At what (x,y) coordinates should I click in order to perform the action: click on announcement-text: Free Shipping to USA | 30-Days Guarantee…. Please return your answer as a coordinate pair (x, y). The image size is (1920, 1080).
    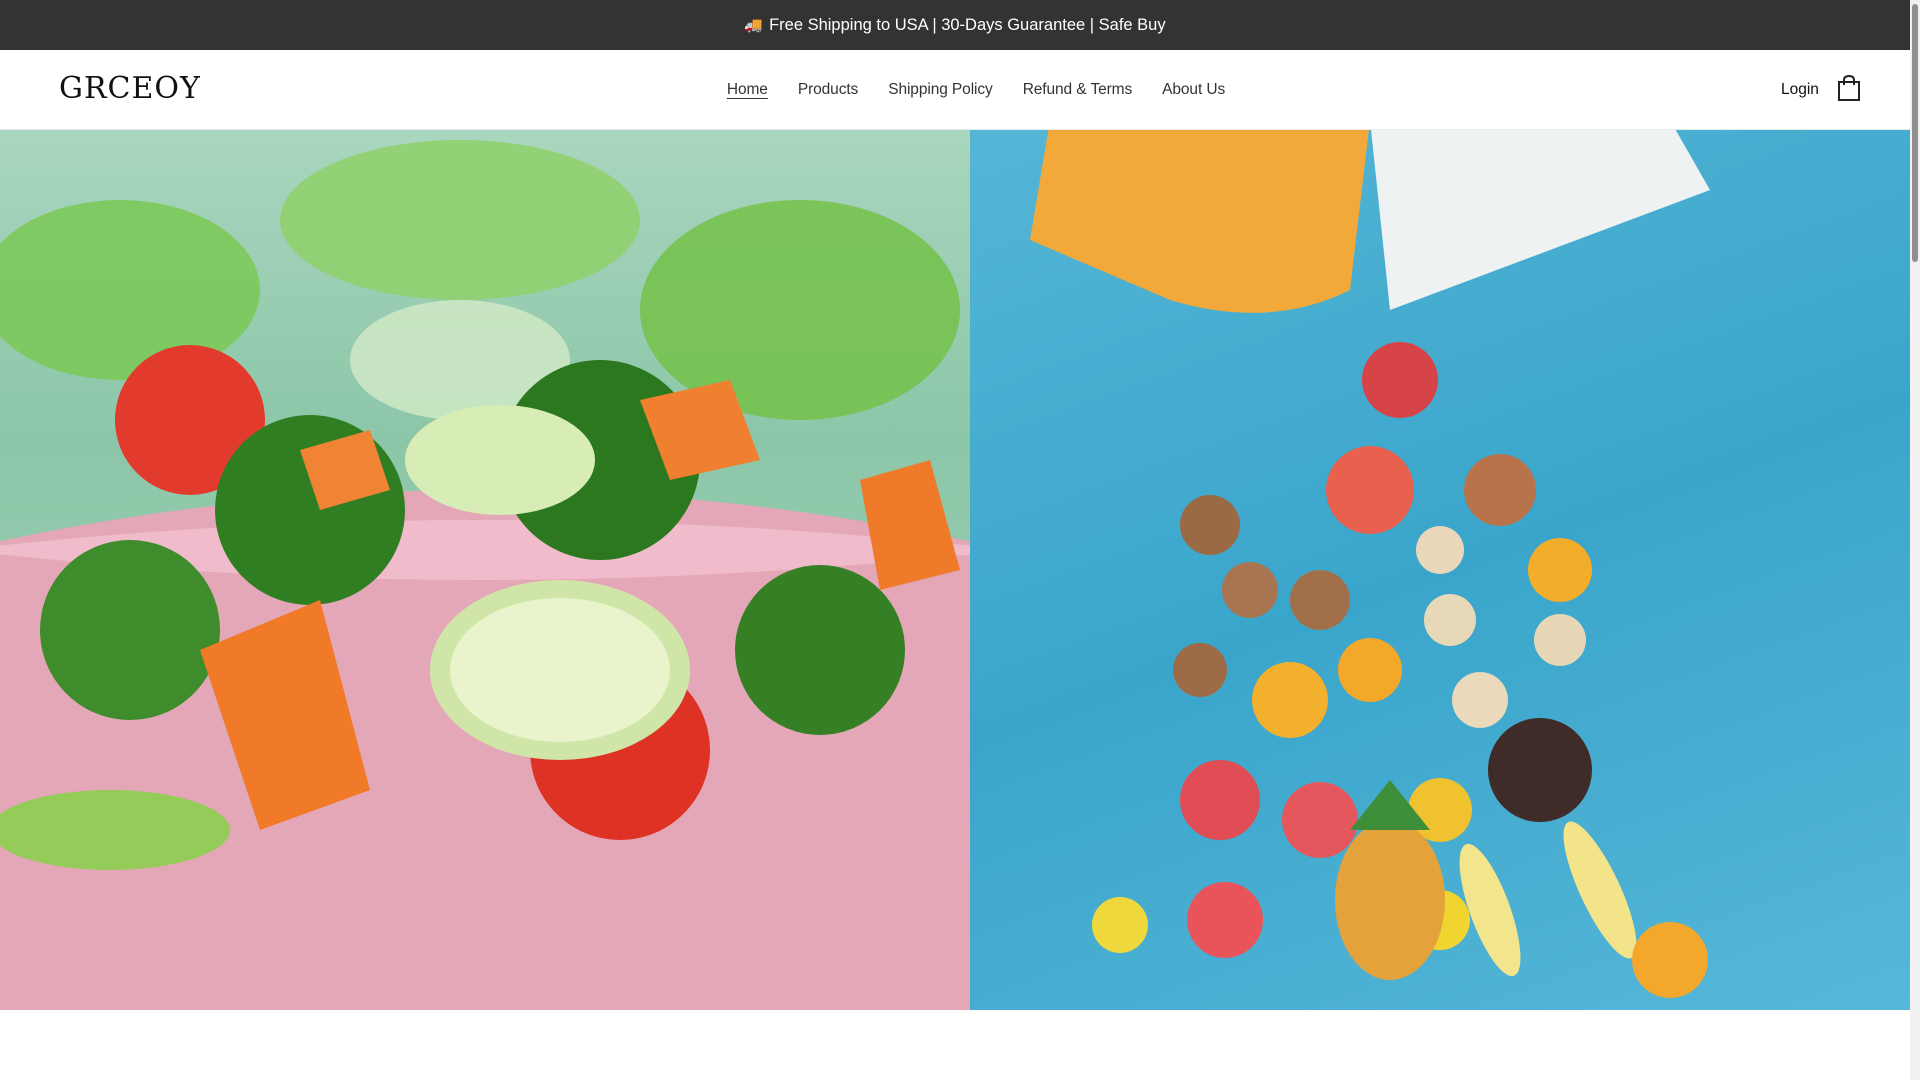
    Looking at the image, I should click on (967, 24).